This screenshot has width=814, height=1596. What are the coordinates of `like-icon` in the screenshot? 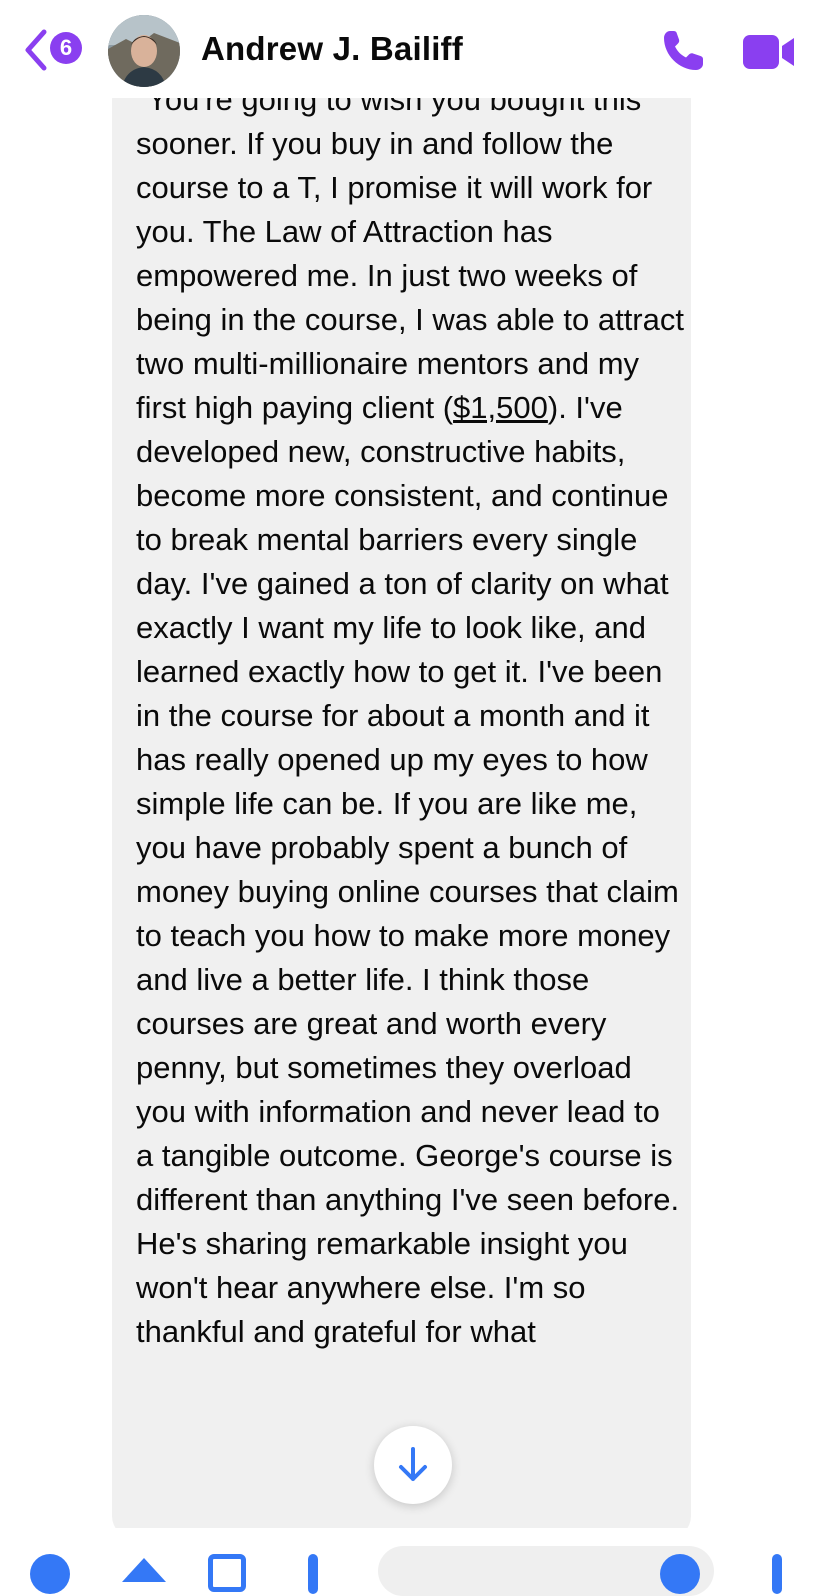 It's located at (777, 1574).